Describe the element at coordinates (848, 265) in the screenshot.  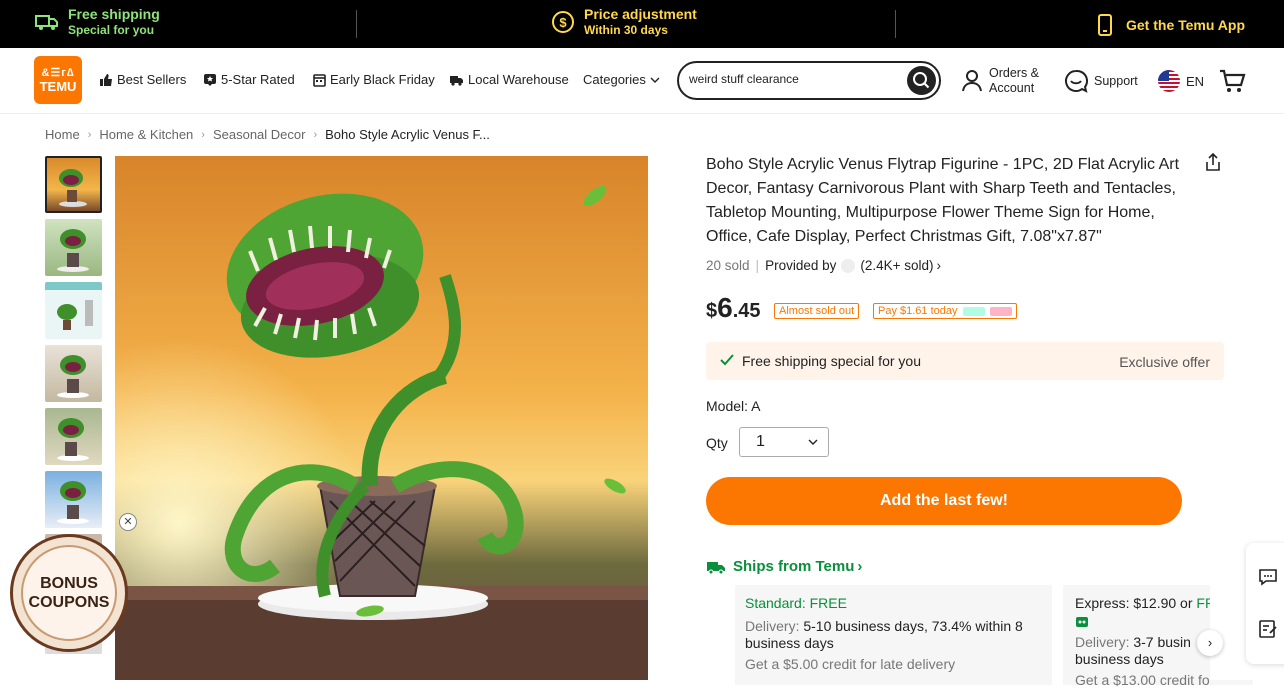
I see `seller-avatar` at that location.